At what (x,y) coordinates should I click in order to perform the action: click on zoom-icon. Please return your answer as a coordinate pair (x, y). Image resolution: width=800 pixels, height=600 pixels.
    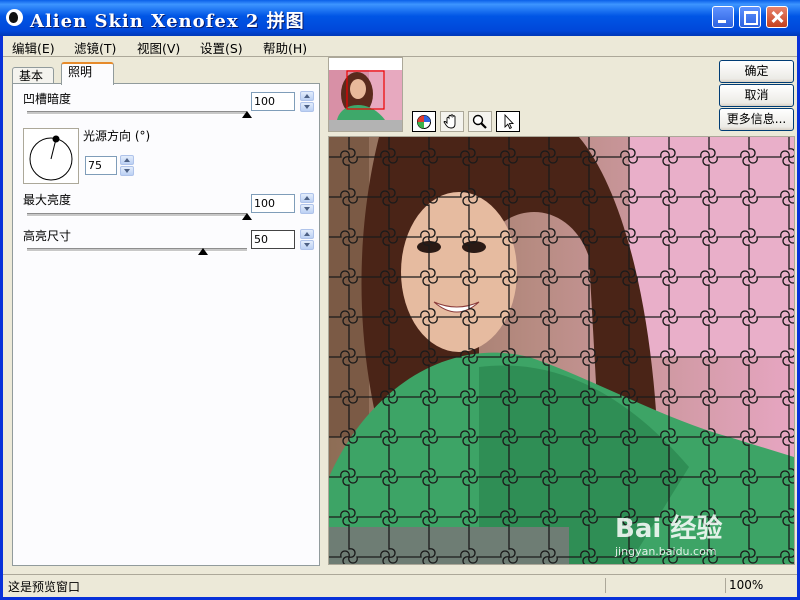
    Looking at the image, I should click on (479, 121).